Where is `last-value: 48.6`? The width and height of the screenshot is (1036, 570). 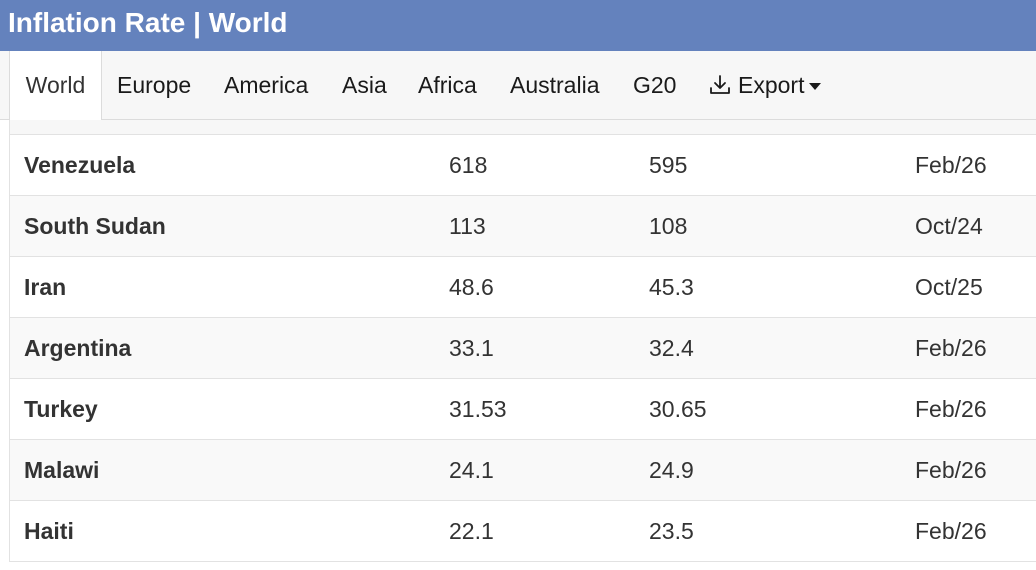
last-value: 48.6 is located at coordinates (471, 287).